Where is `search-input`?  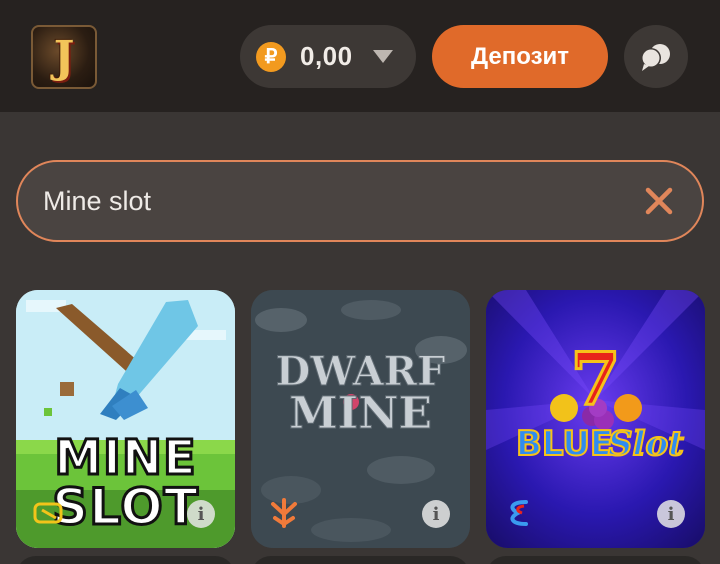
search-input is located at coordinates (323, 201).